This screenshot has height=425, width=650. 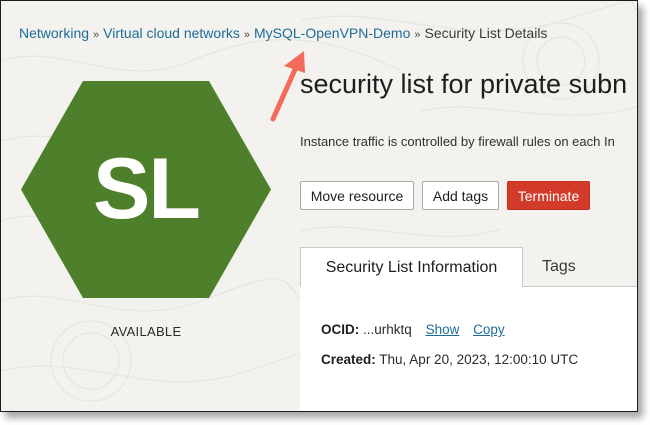 What do you see at coordinates (332, 33) in the screenshot?
I see `breadcrumb-vcn: MySQL-OpenVPN-Demo` at bounding box center [332, 33].